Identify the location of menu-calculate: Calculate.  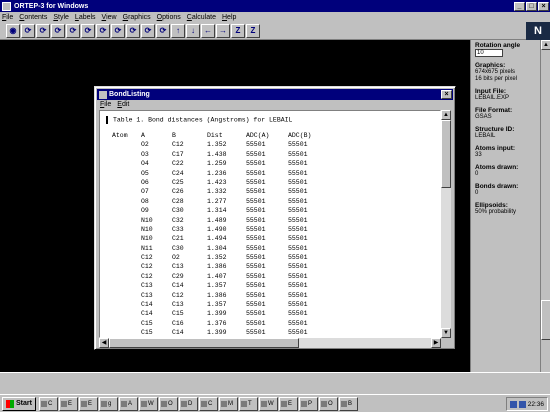
(201, 17).